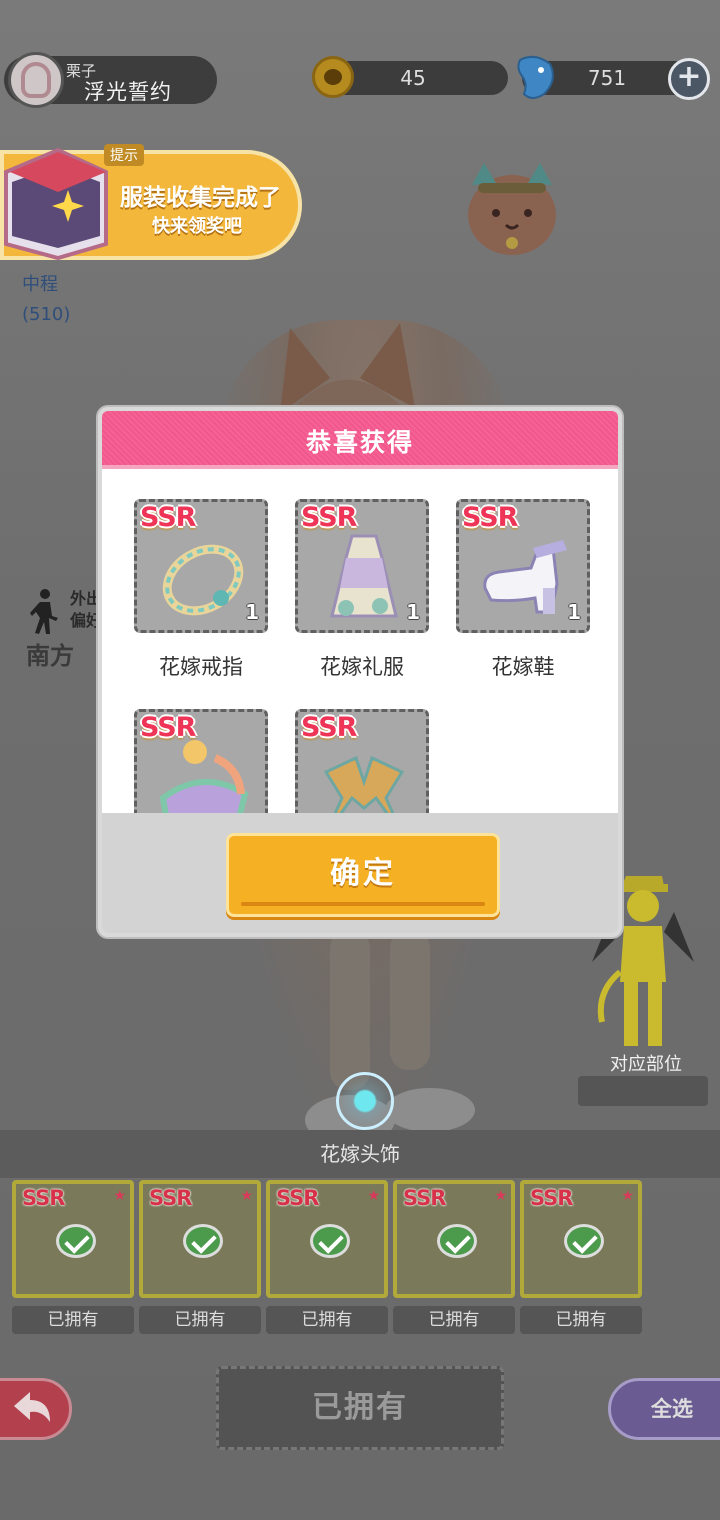  I want to click on avatar-icon, so click(36, 80).